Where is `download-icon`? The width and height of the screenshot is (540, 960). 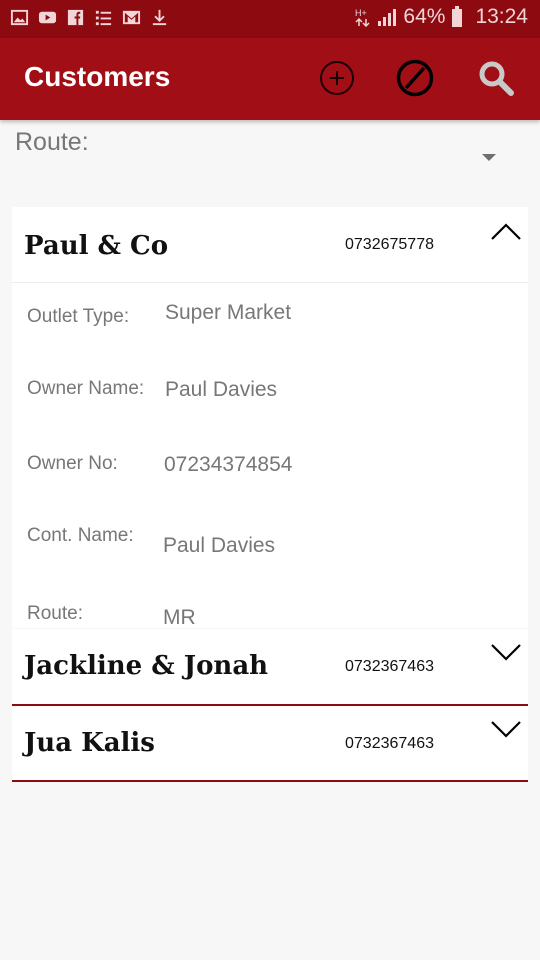
download-icon is located at coordinates (159, 17).